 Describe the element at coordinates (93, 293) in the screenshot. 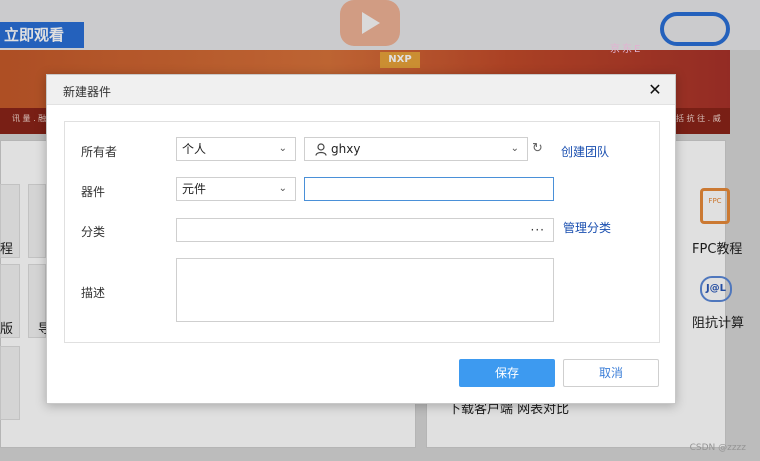

I see `description-label: 描述` at that location.